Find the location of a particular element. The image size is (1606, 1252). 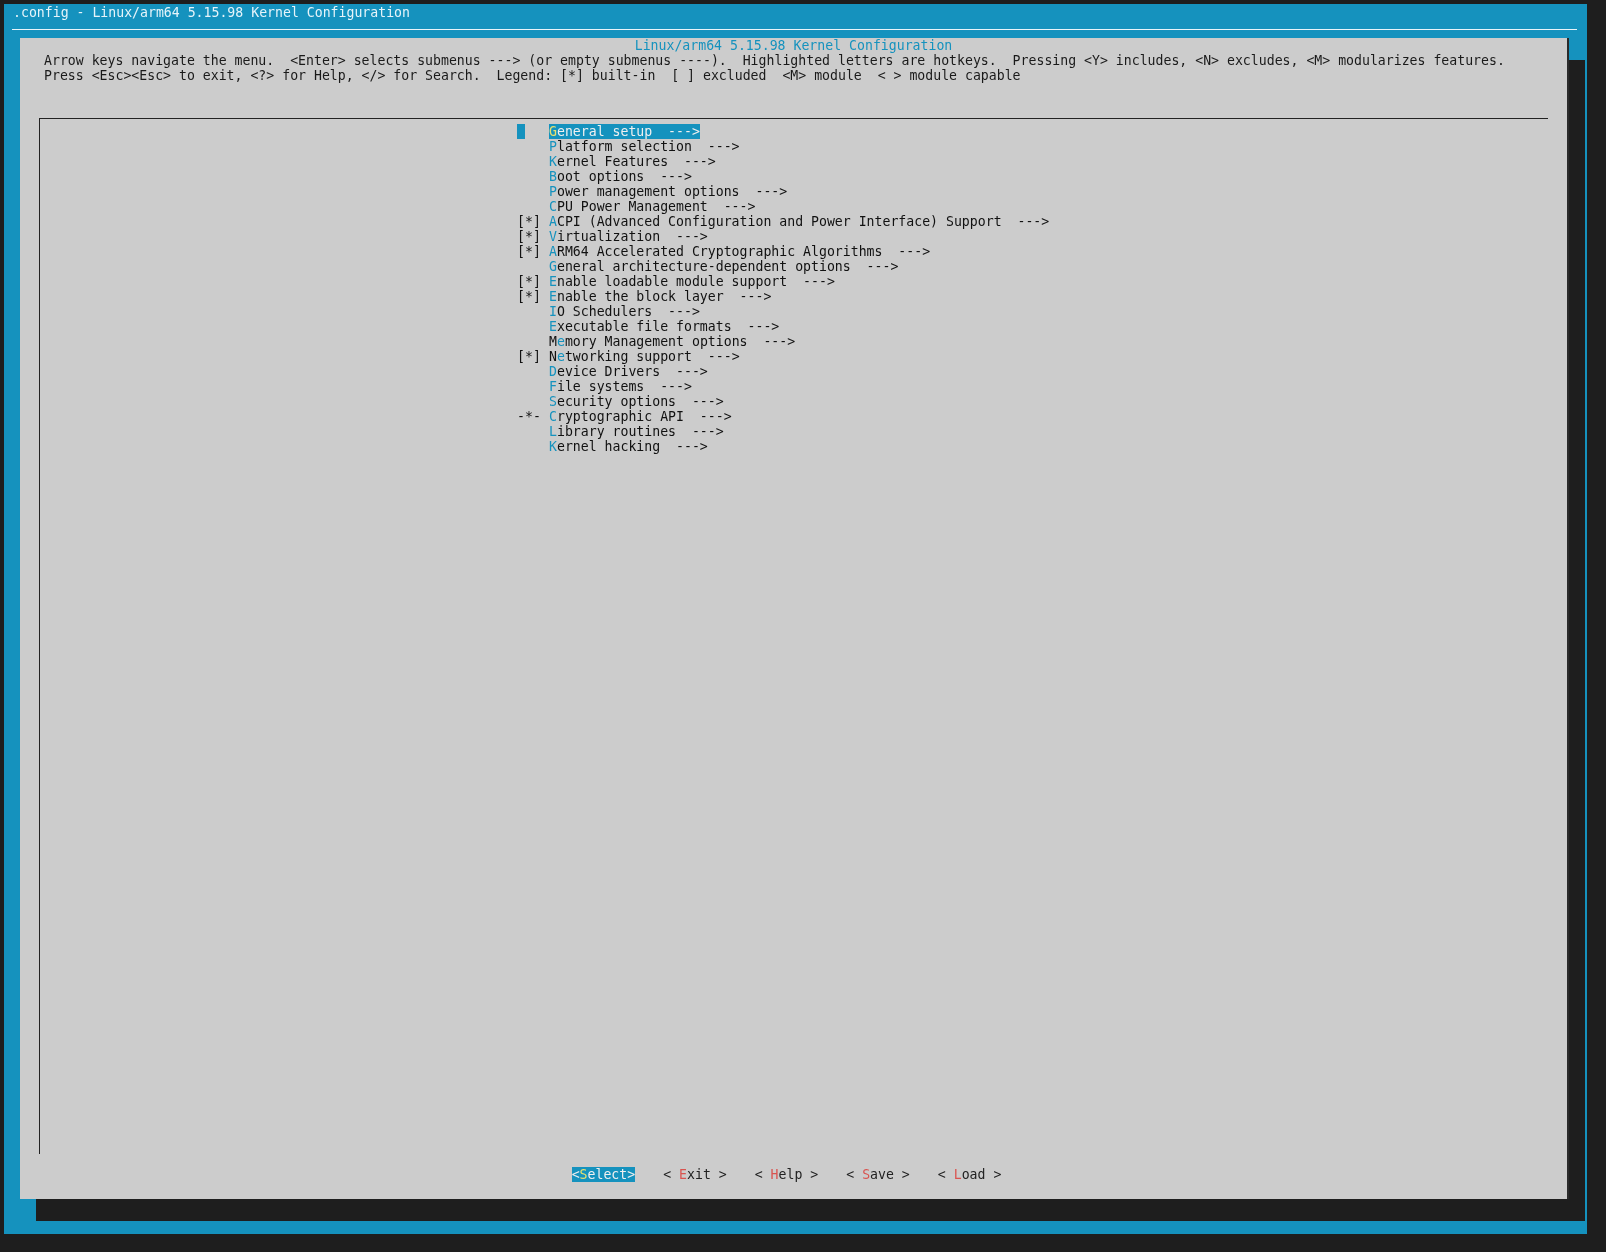

menu-item: Kernel Features ---> is located at coordinates (632, 161).